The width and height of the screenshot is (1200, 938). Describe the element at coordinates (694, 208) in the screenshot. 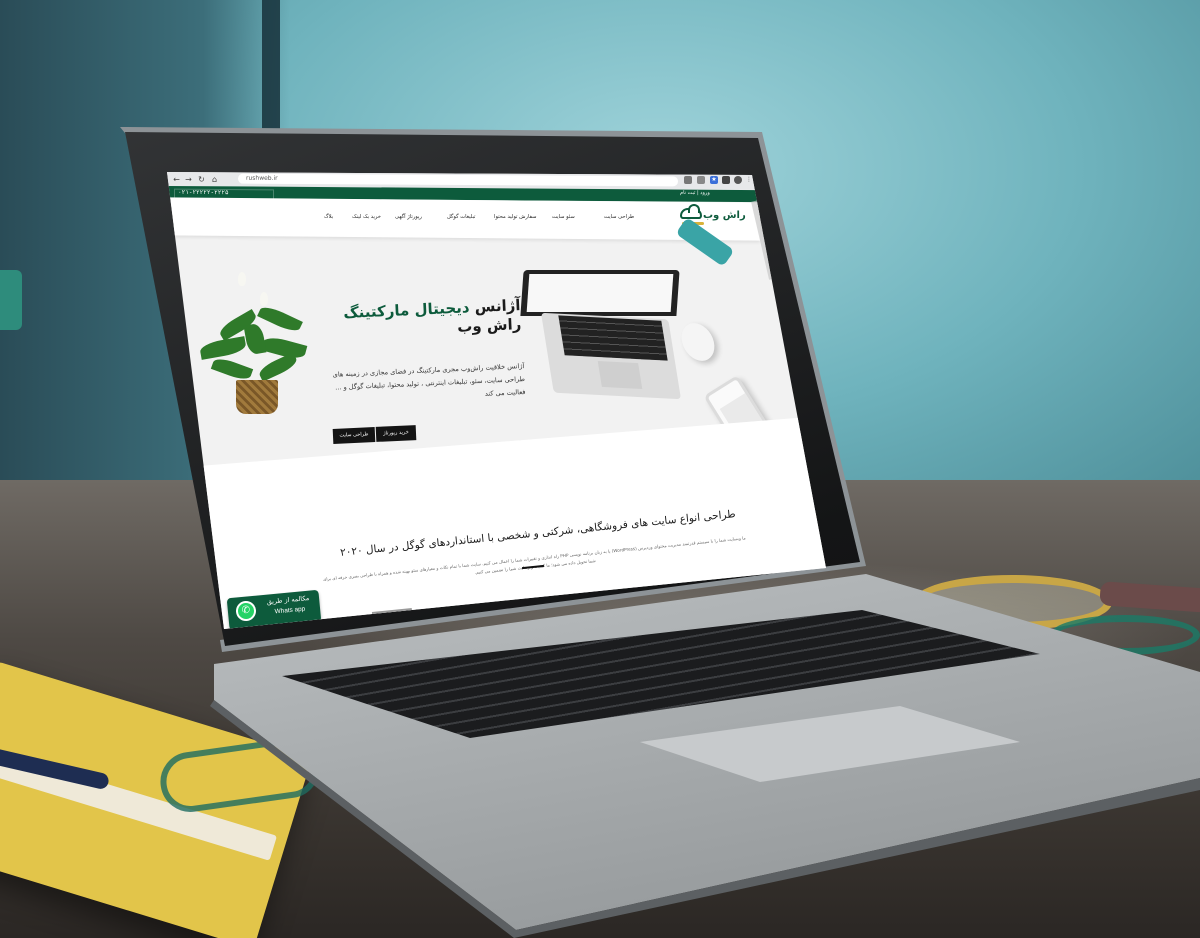

I see `logo-cloud-top` at that location.